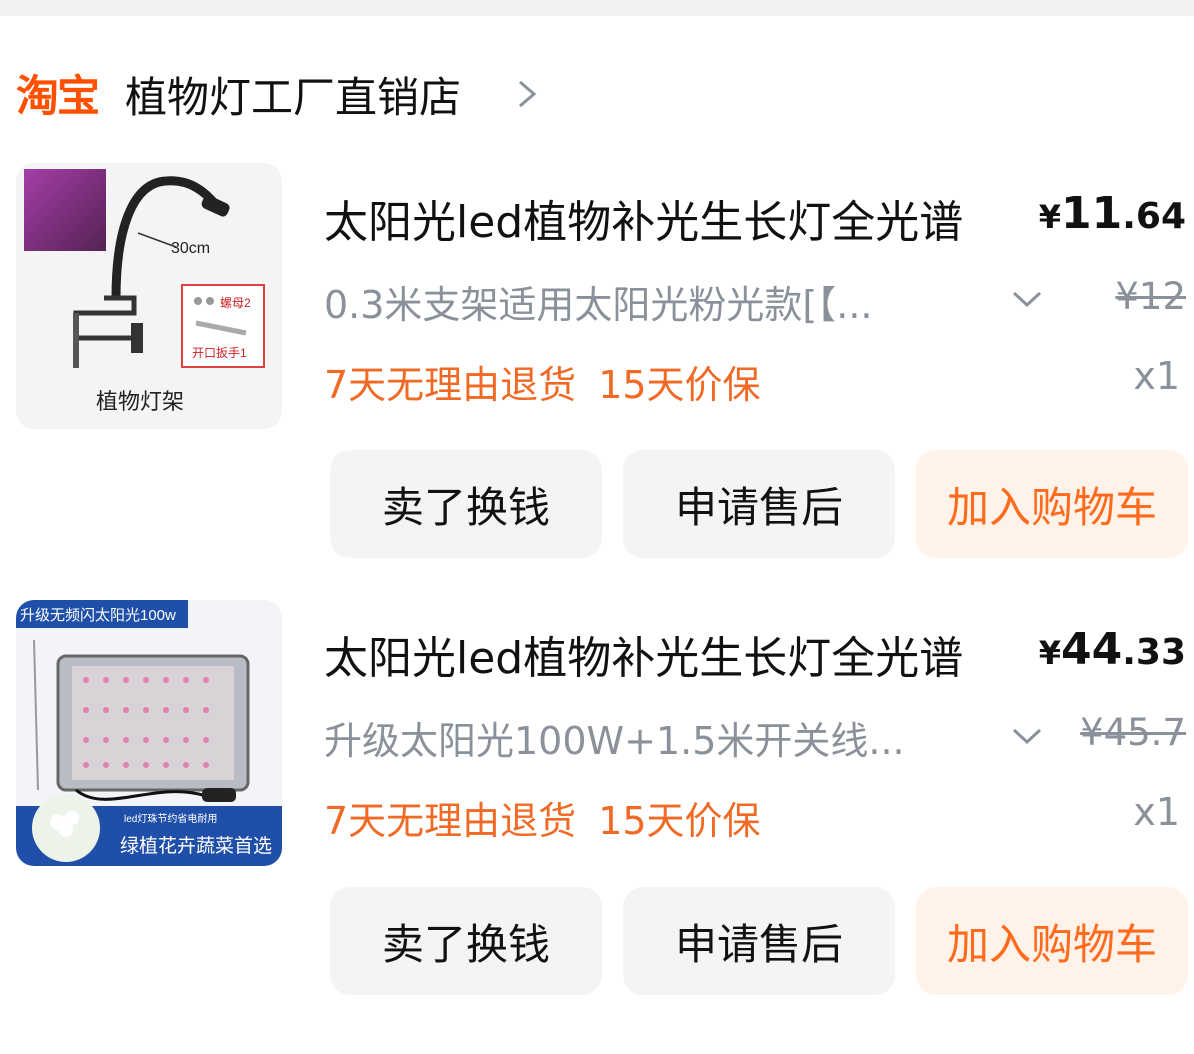  I want to click on taobao-logo: 淘宝, so click(58, 97).